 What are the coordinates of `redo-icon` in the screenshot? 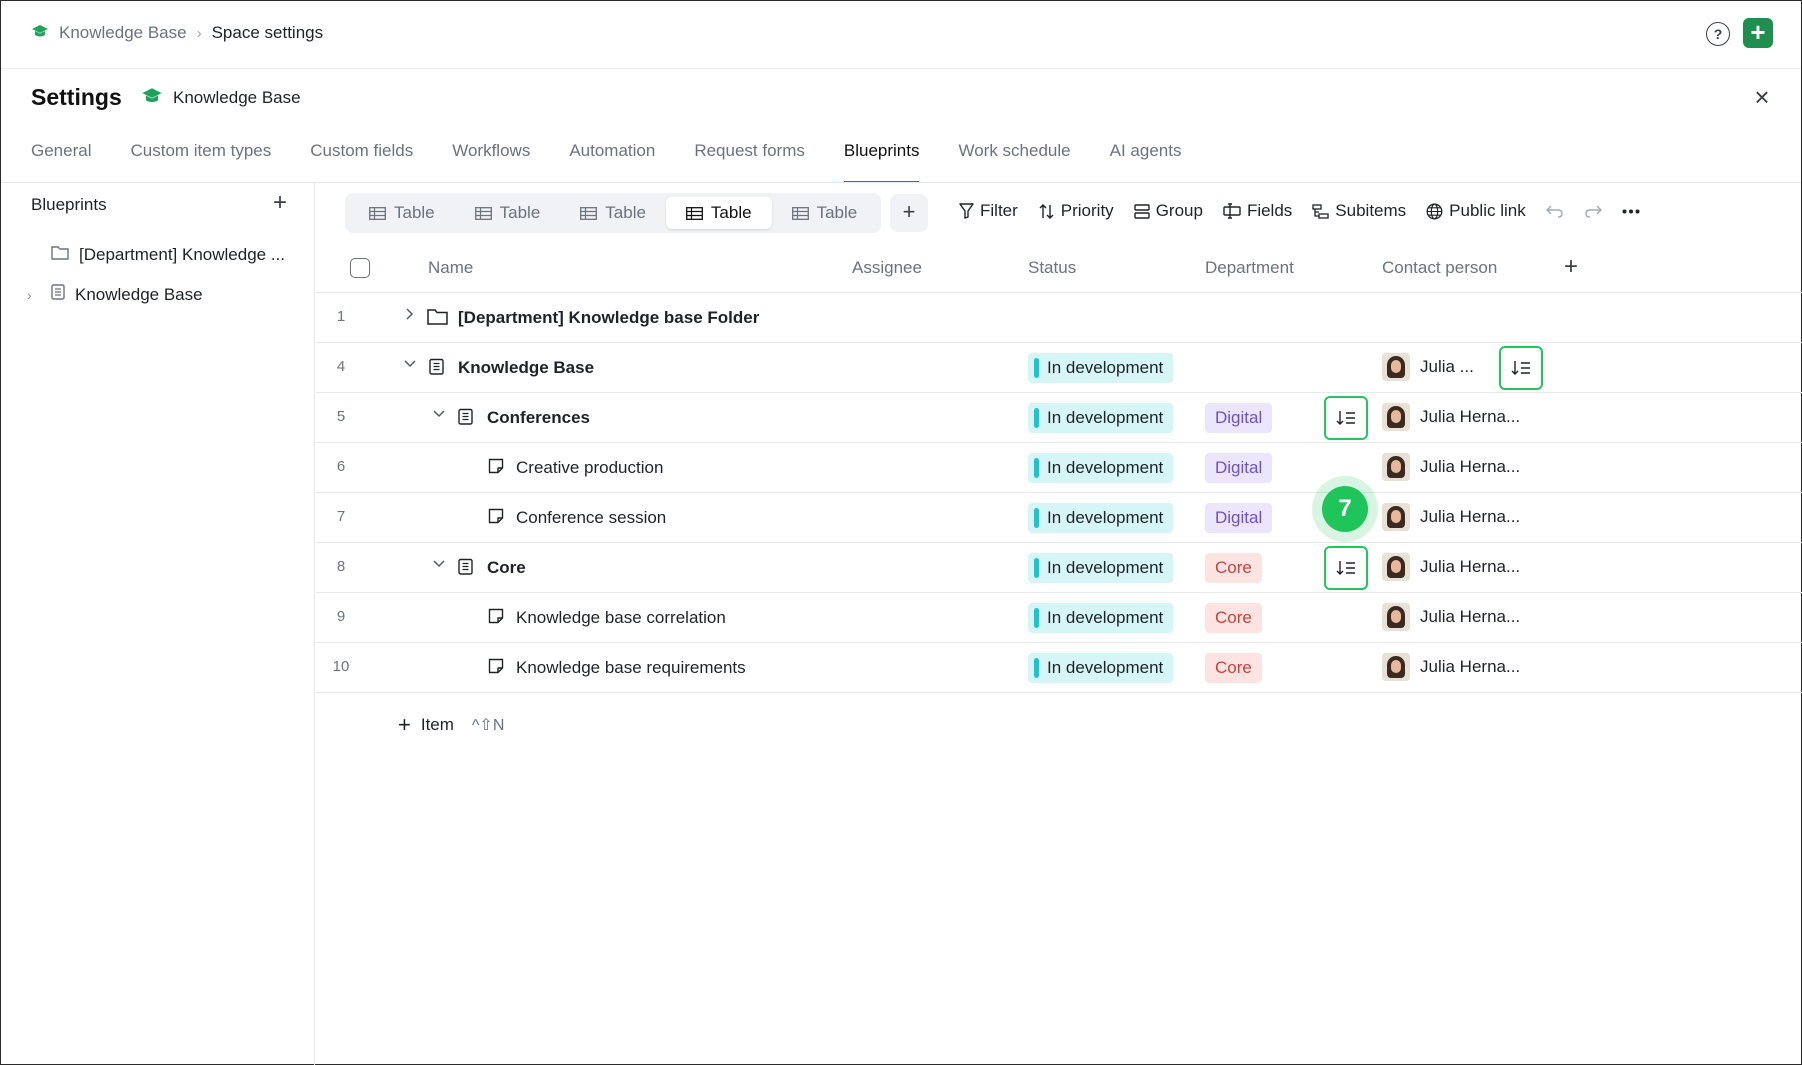 It's located at (1593, 211).